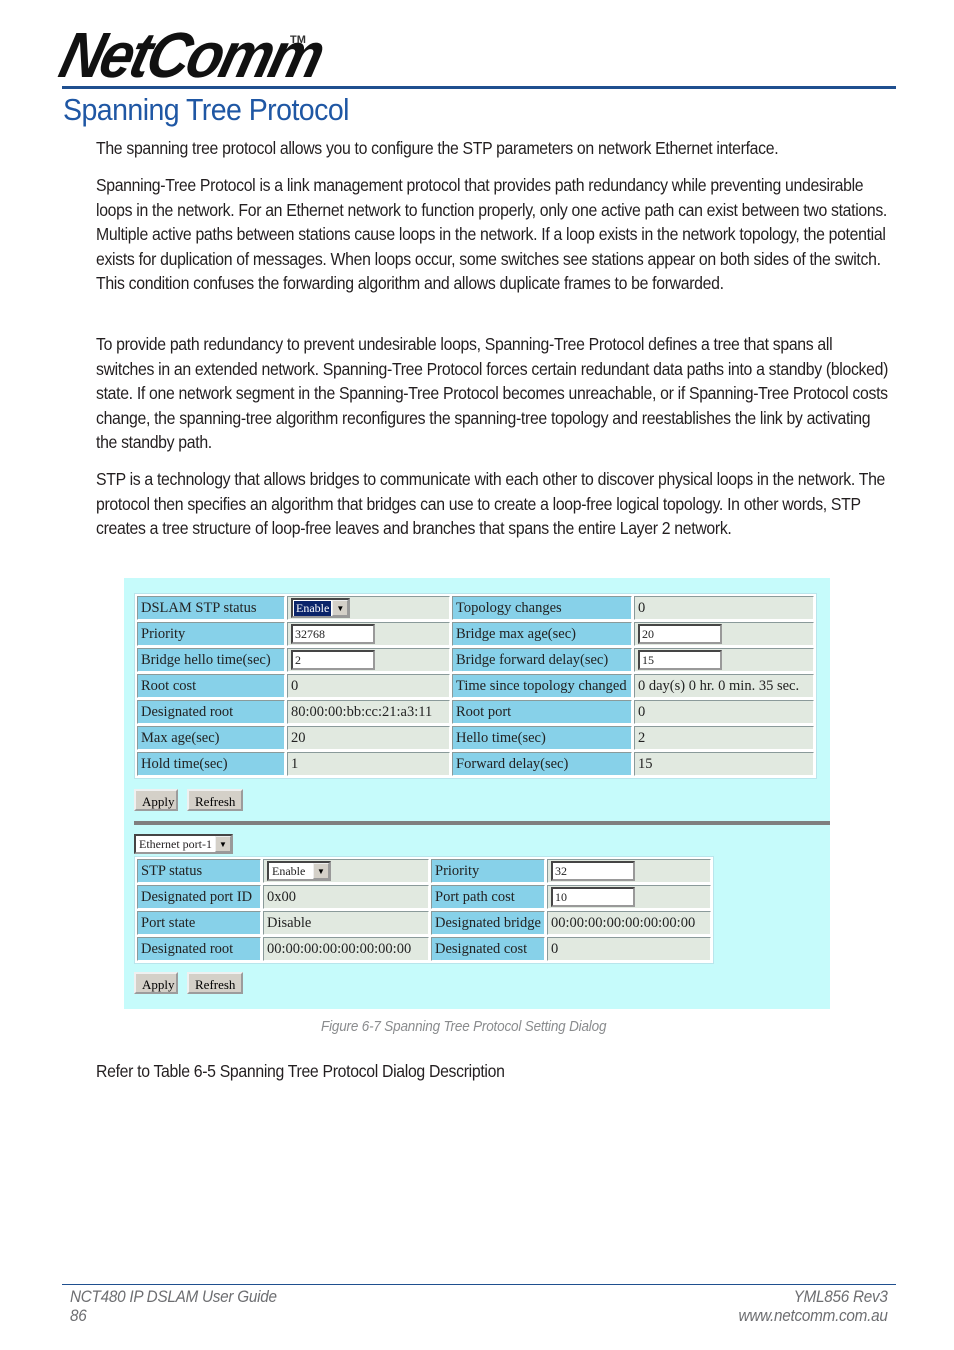 Image resolution: width=954 pixels, height=1350 pixels. I want to click on table-row: Priority 32768 Bridge max age(sec) 20, so click(475, 634).